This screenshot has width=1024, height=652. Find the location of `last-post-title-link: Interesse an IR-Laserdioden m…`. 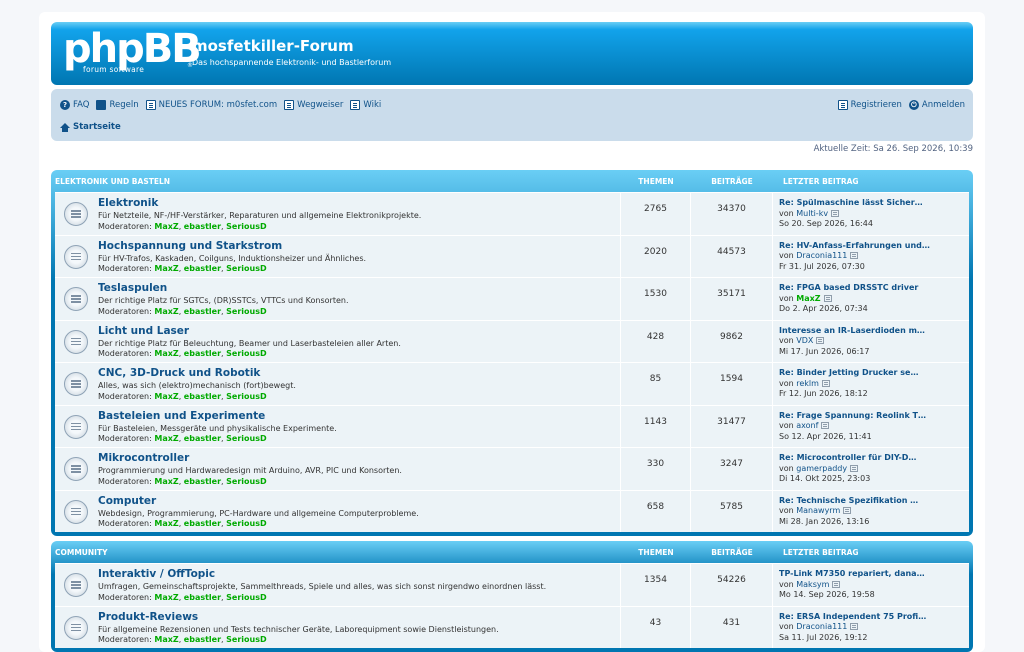

last-post-title-link: Interesse an IR-Laserdioden m… is located at coordinates (874, 331).